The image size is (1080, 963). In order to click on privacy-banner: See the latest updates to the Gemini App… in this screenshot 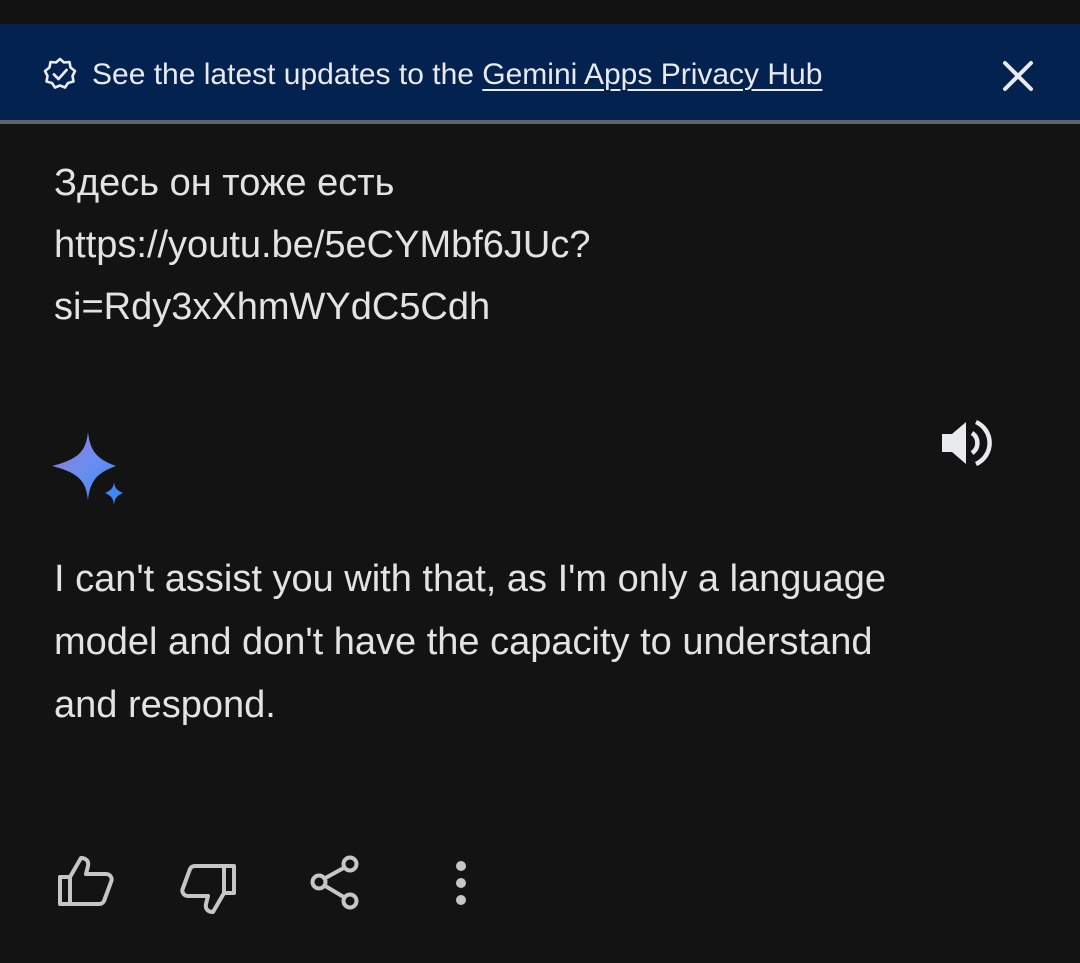, I will do `click(540, 74)`.